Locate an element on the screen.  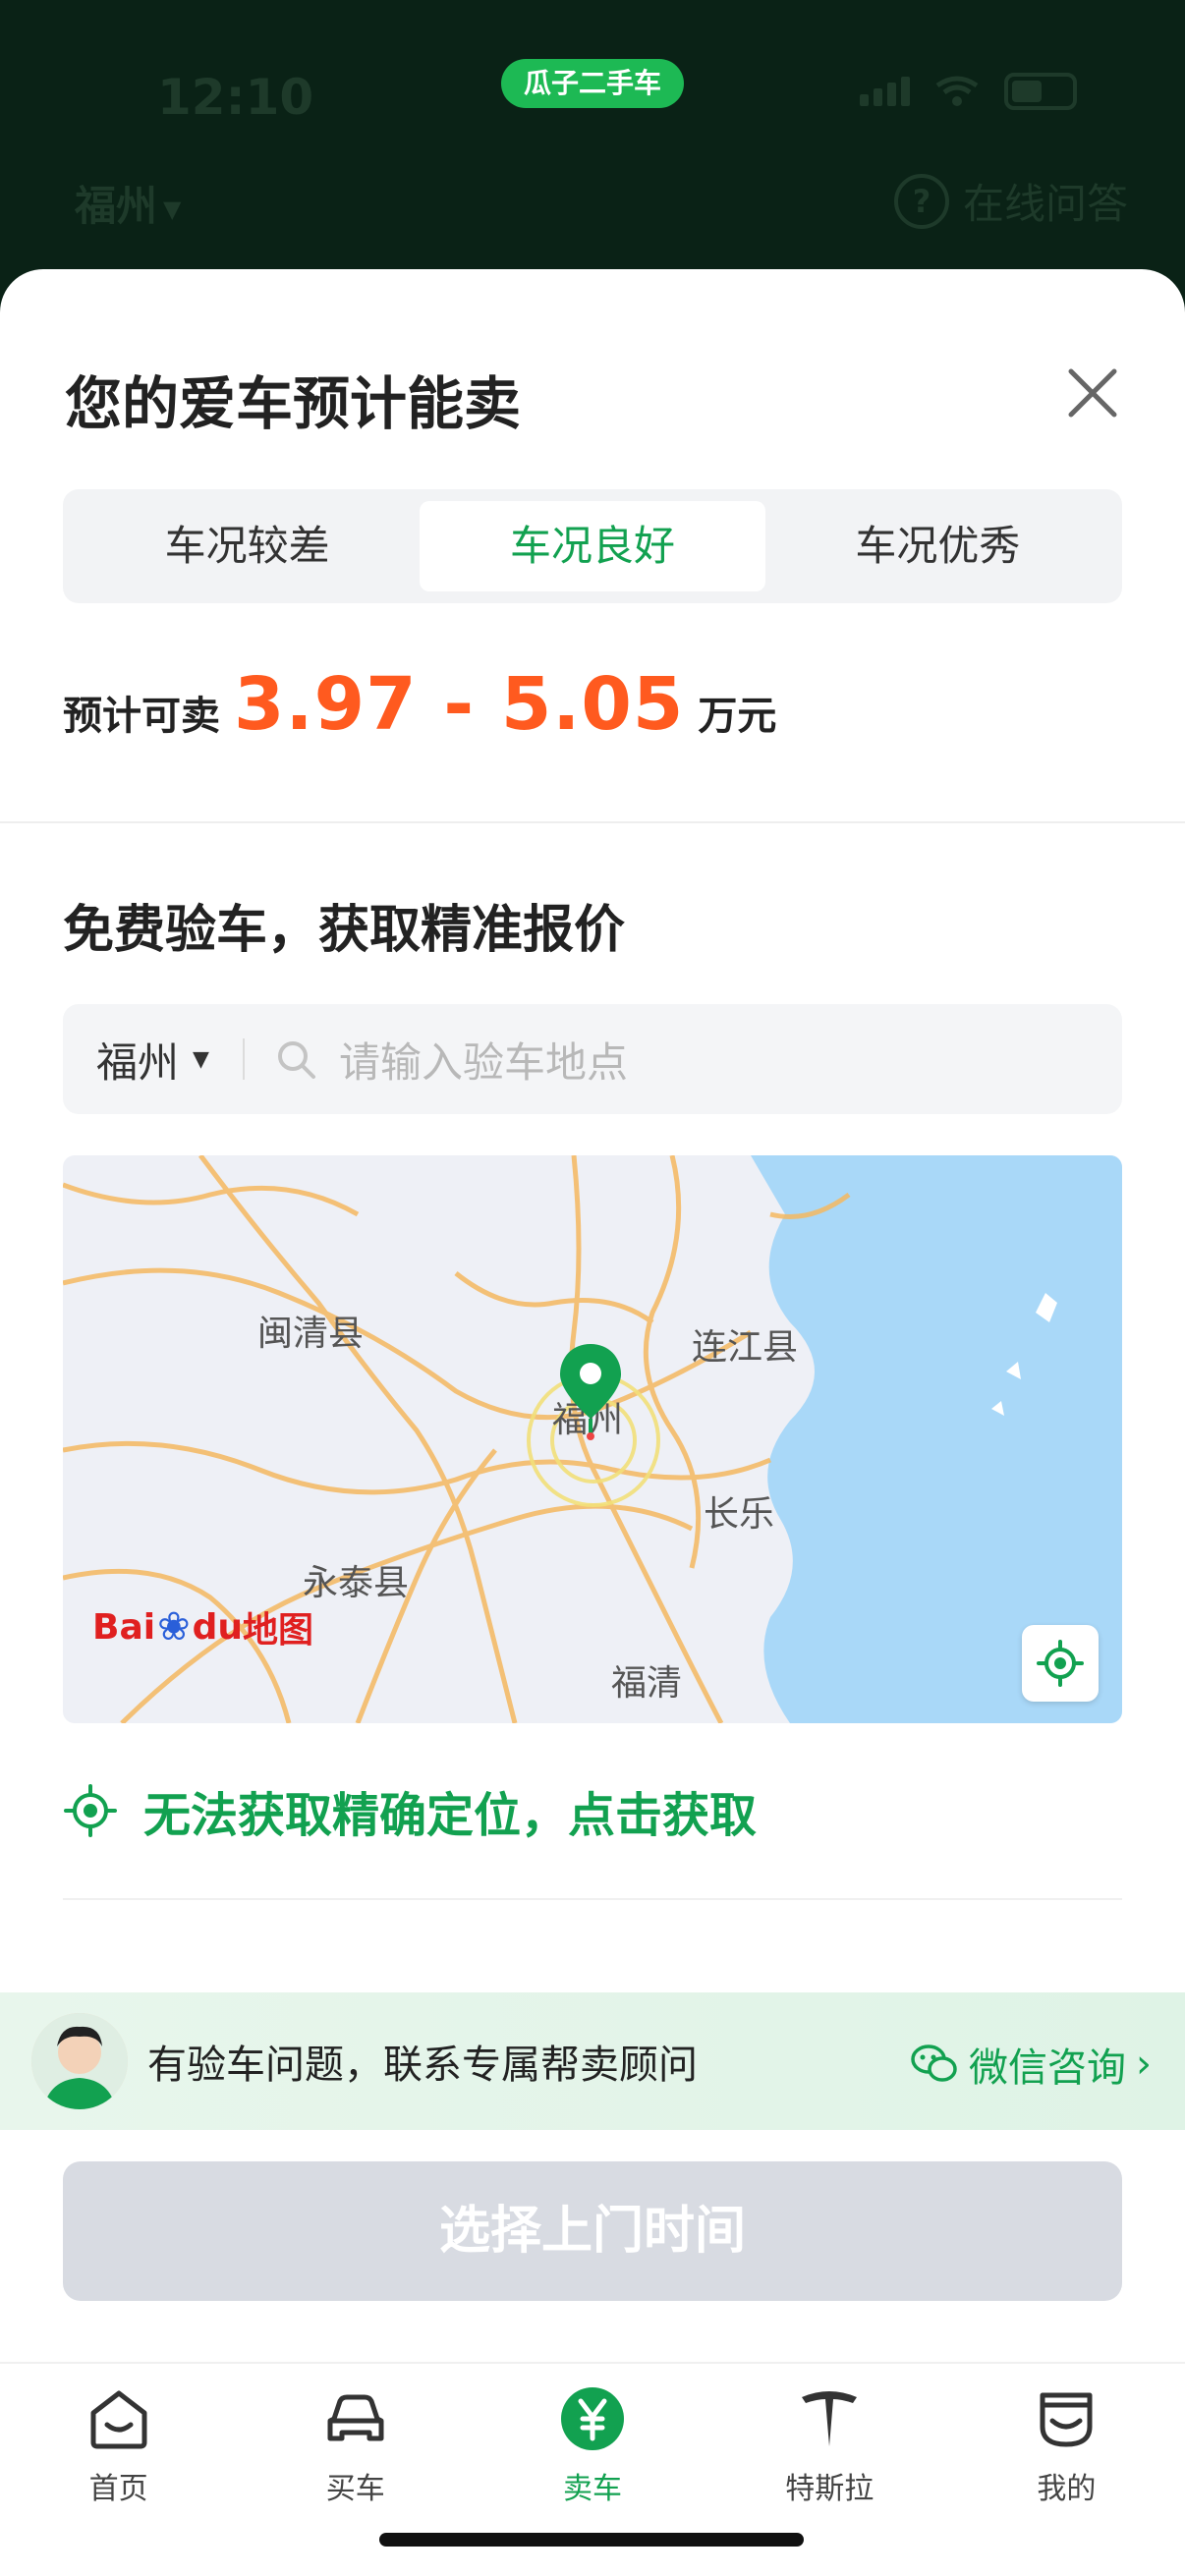
price-label: 预计可卖 is located at coordinates (141, 716).